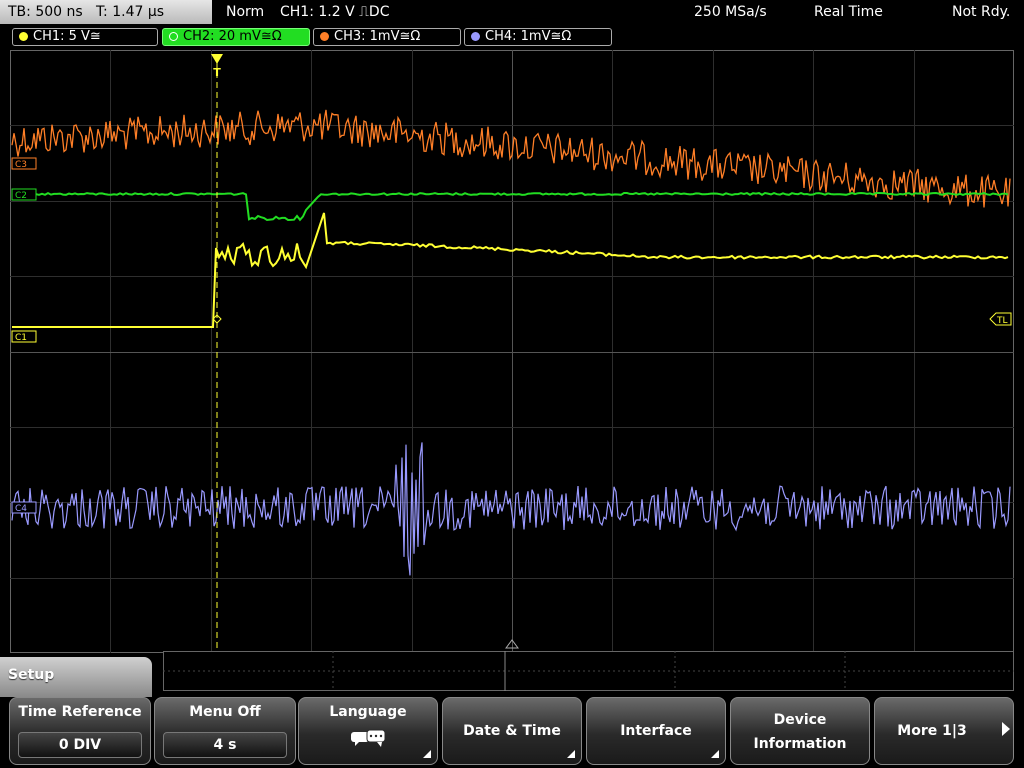  What do you see at coordinates (475, 36) in the screenshot?
I see `channel-4-dot-icon` at bounding box center [475, 36].